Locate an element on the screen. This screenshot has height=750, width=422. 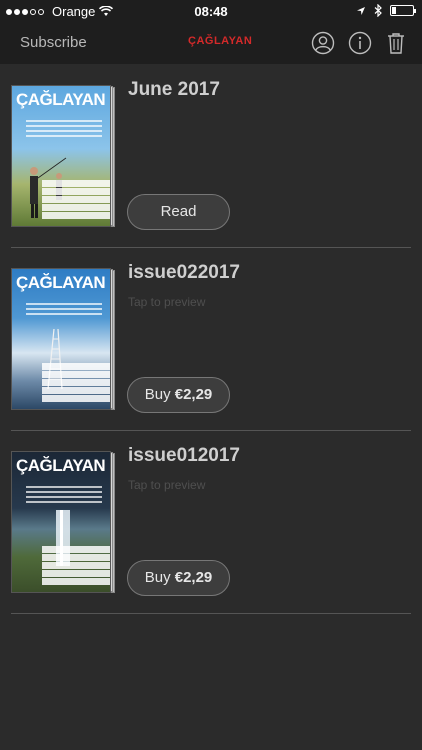
issue-title: issue022017 is located at coordinates (184, 273).